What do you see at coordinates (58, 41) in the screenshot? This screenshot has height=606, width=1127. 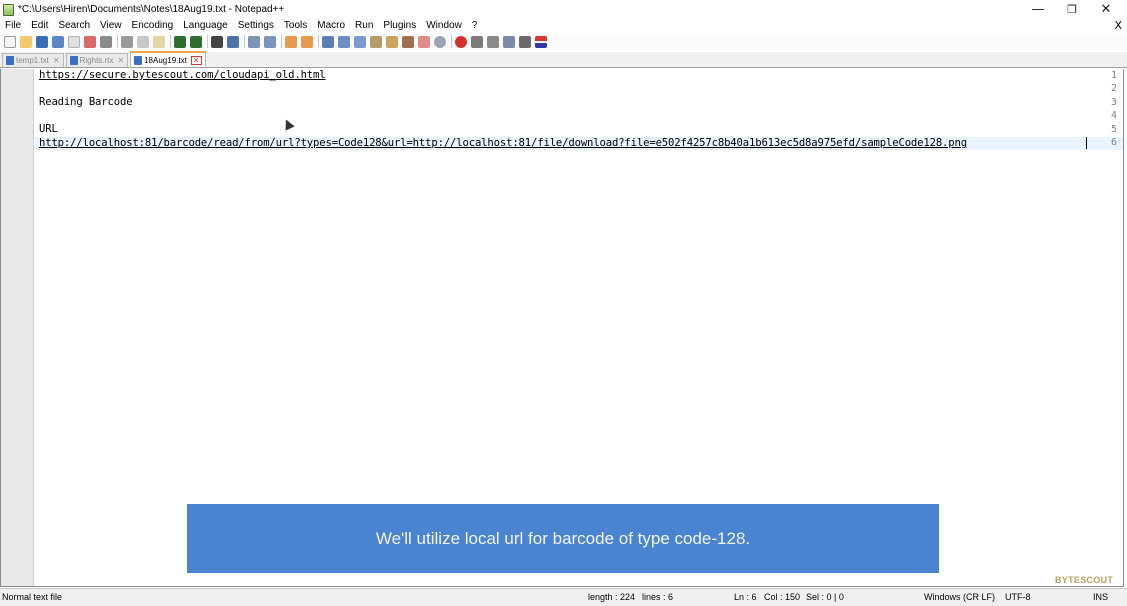 I see `save-all-icon` at bounding box center [58, 41].